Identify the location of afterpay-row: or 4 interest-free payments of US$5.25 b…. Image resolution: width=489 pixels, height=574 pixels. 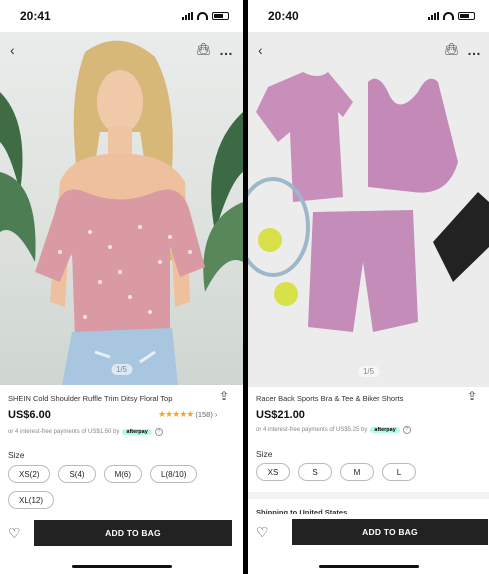
(333, 430).